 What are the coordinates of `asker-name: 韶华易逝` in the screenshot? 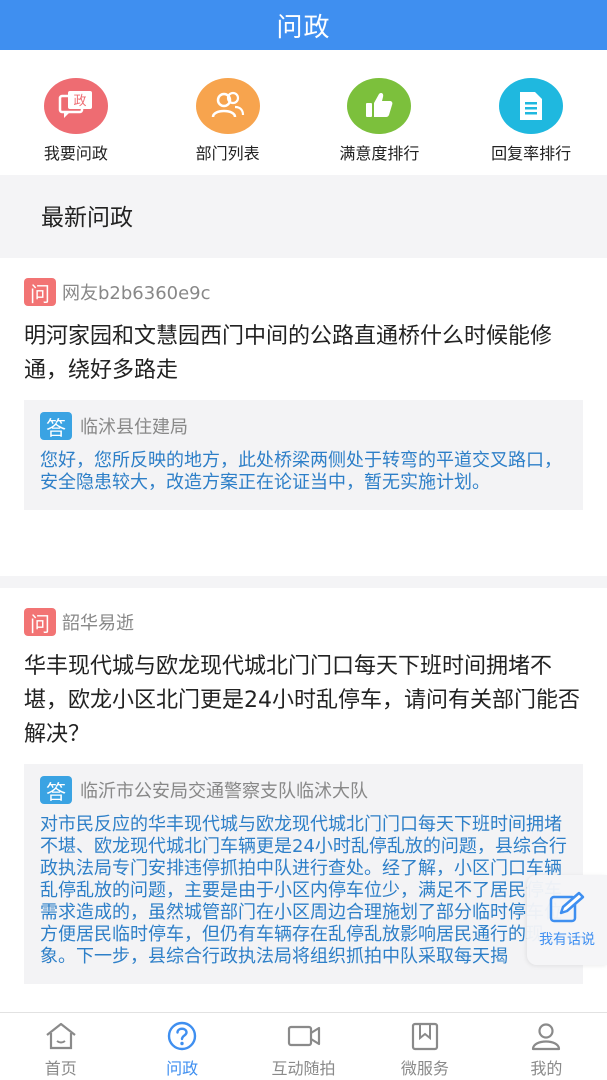 It's located at (98, 623).